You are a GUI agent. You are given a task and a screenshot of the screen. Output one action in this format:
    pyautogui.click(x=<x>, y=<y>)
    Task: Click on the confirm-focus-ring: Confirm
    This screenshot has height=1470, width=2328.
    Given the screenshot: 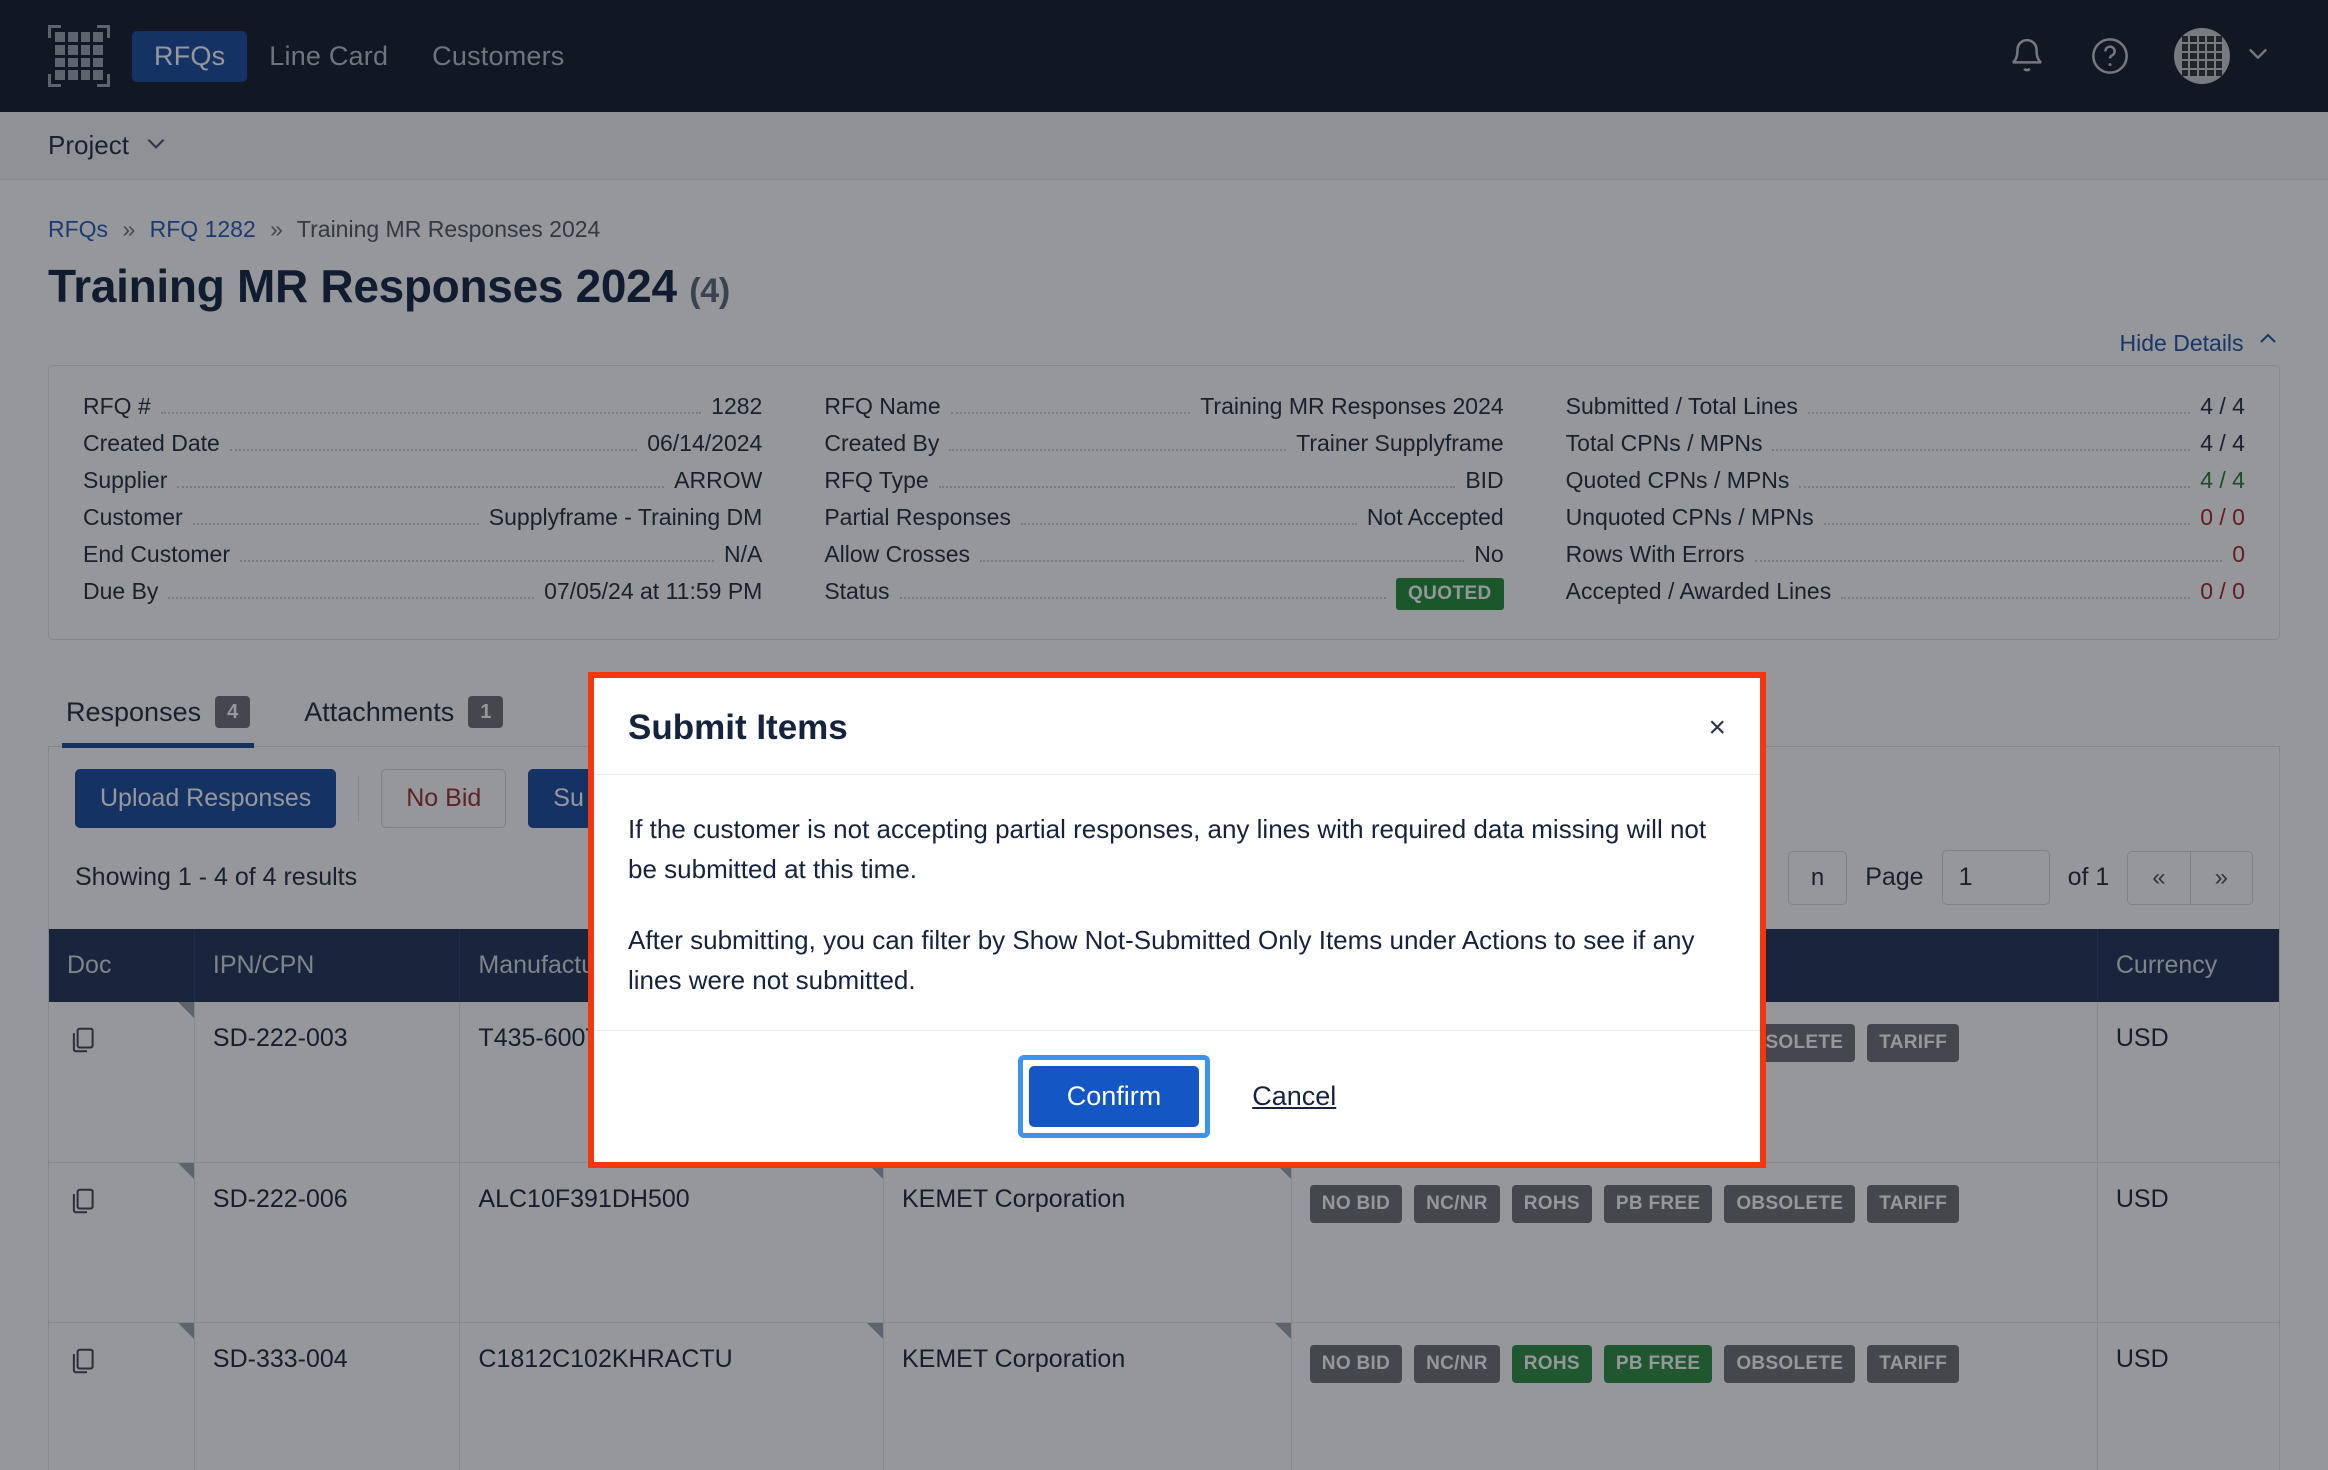 What is the action you would take?
    pyautogui.click(x=1114, y=1097)
    